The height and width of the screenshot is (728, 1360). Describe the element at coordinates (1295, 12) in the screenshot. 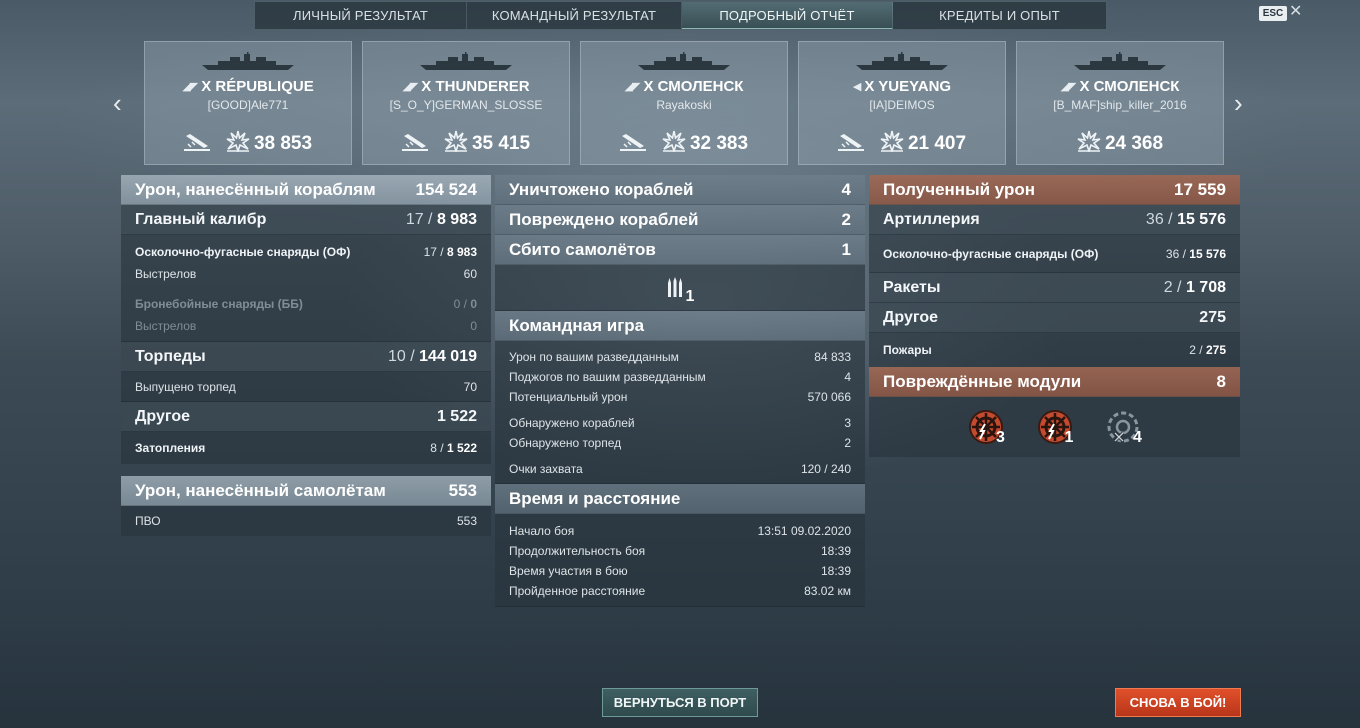

I see `close-icon: ✕` at that location.